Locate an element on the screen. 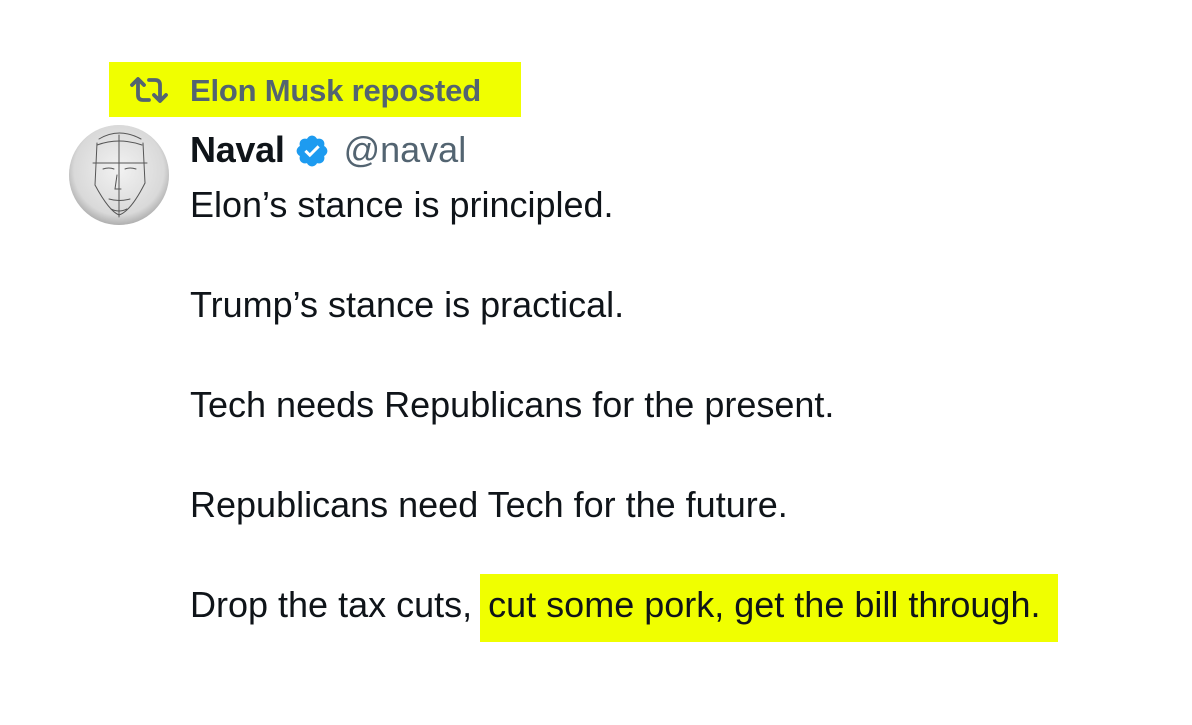 The height and width of the screenshot is (725, 1192). tweet-paragraph: Trump’s stance is practical. is located at coordinates (407, 304).